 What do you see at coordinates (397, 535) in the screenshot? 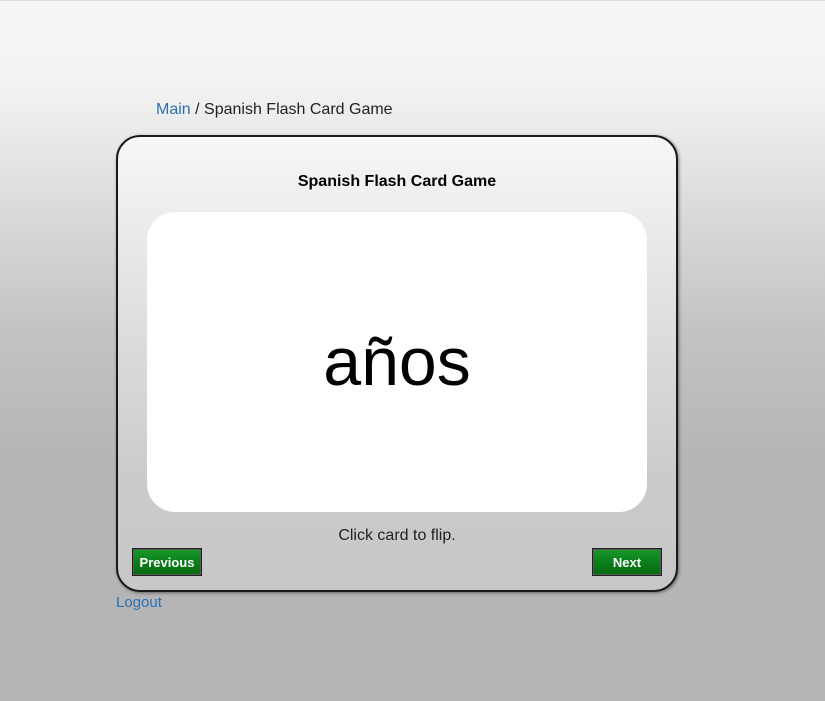
I see `flip-hint: Click card to flip.` at bounding box center [397, 535].